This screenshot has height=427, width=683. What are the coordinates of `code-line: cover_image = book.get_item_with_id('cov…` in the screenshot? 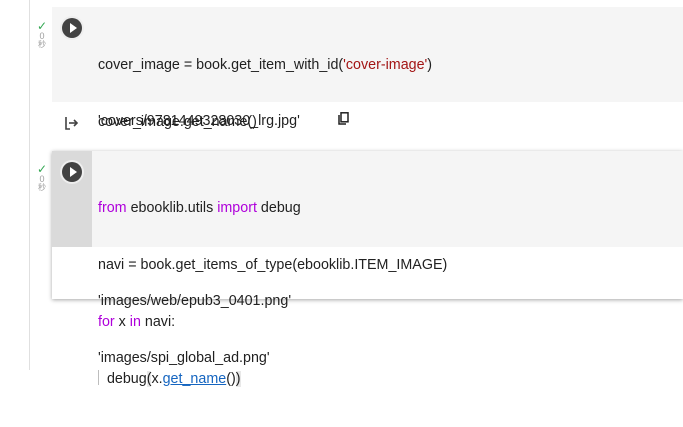 It's located at (265, 65).